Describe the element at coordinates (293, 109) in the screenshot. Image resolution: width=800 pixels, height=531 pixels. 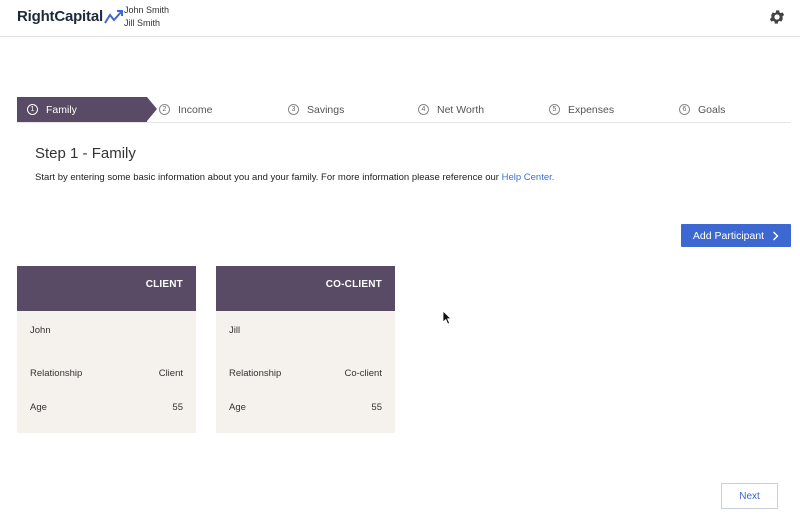
I see `step-number: 3` at that location.